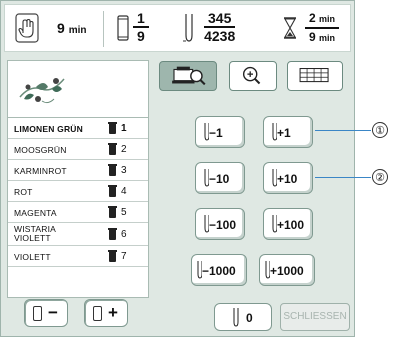  Describe the element at coordinates (35, 233) in the screenshot. I see `color-name: WISTARIA VIOLETT` at that location.